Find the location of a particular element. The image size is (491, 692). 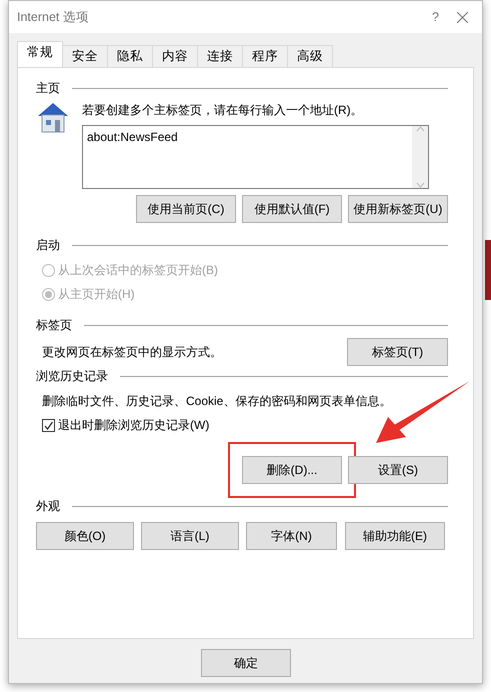

address-box: about:NewsFeed is located at coordinates (255, 157).